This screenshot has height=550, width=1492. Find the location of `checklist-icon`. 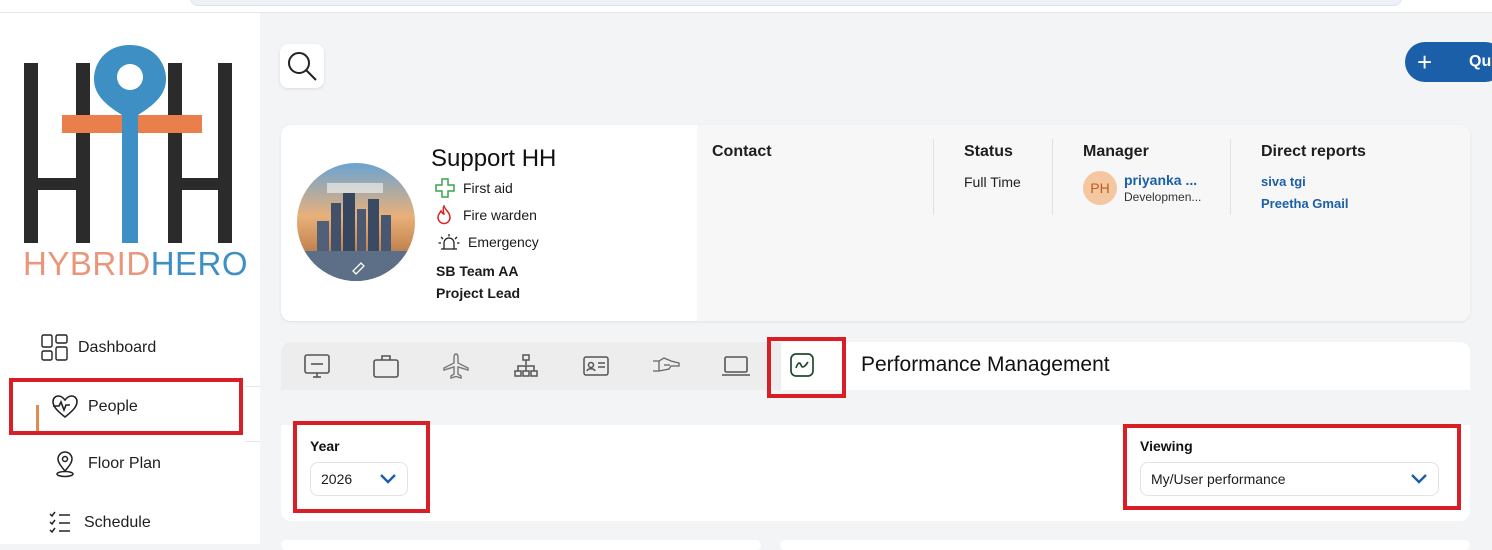

checklist-icon is located at coordinates (61, 523).